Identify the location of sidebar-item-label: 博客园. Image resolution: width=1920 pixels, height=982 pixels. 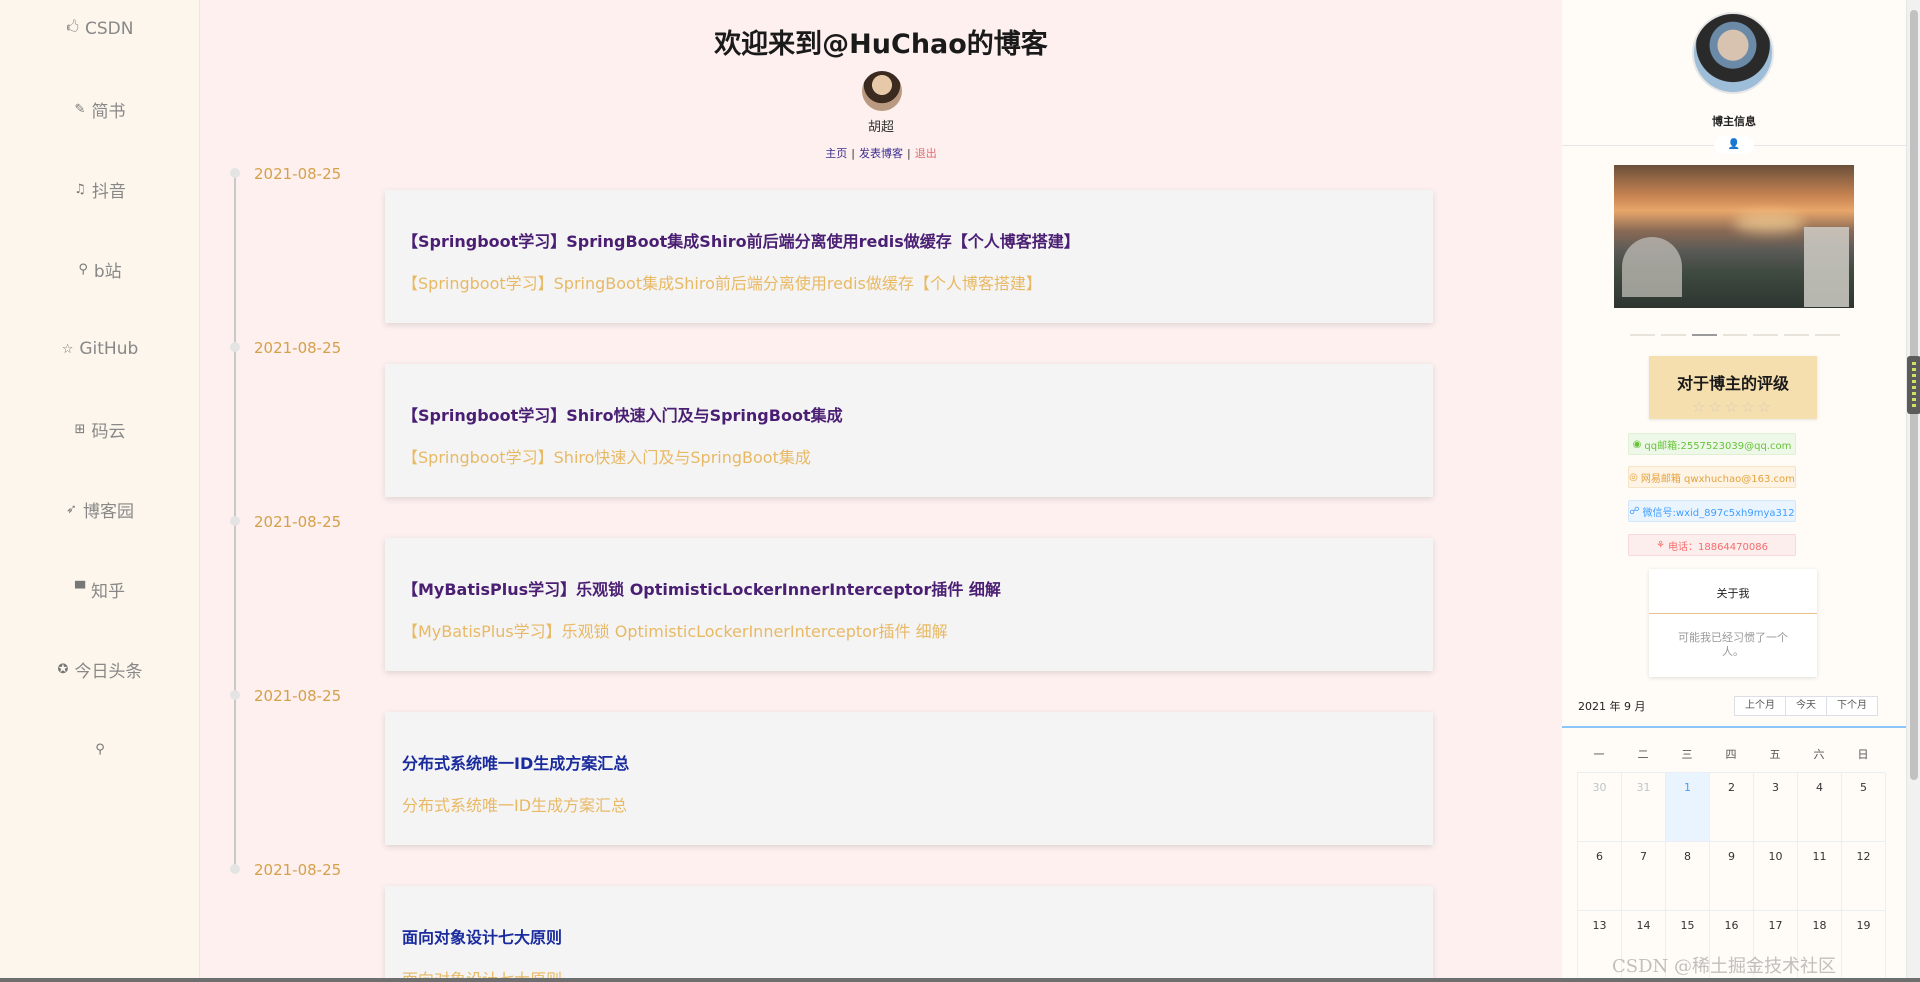
(108, 511).